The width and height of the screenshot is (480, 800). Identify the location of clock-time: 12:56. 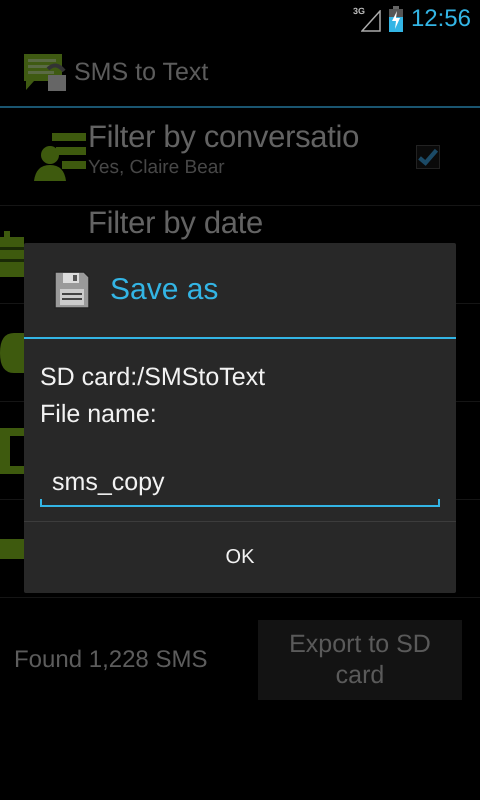
(440, 19).